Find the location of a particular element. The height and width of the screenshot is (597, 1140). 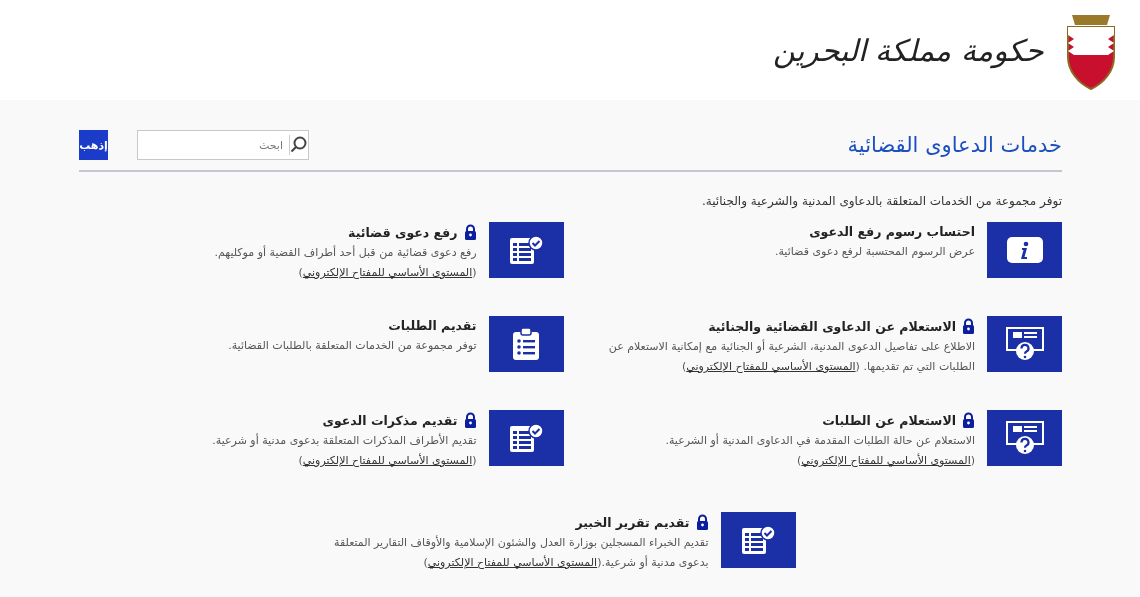

service-description: الاطلاع على تفاصيل الدعوى المدنية، الشرعية أو الجنائية مع إمكانية الاستعلام عن الطلبات التي تم تقديمها. (المستوى الأساسي للمفتاح الإلكتروني) is located at coordinates (791, 356).